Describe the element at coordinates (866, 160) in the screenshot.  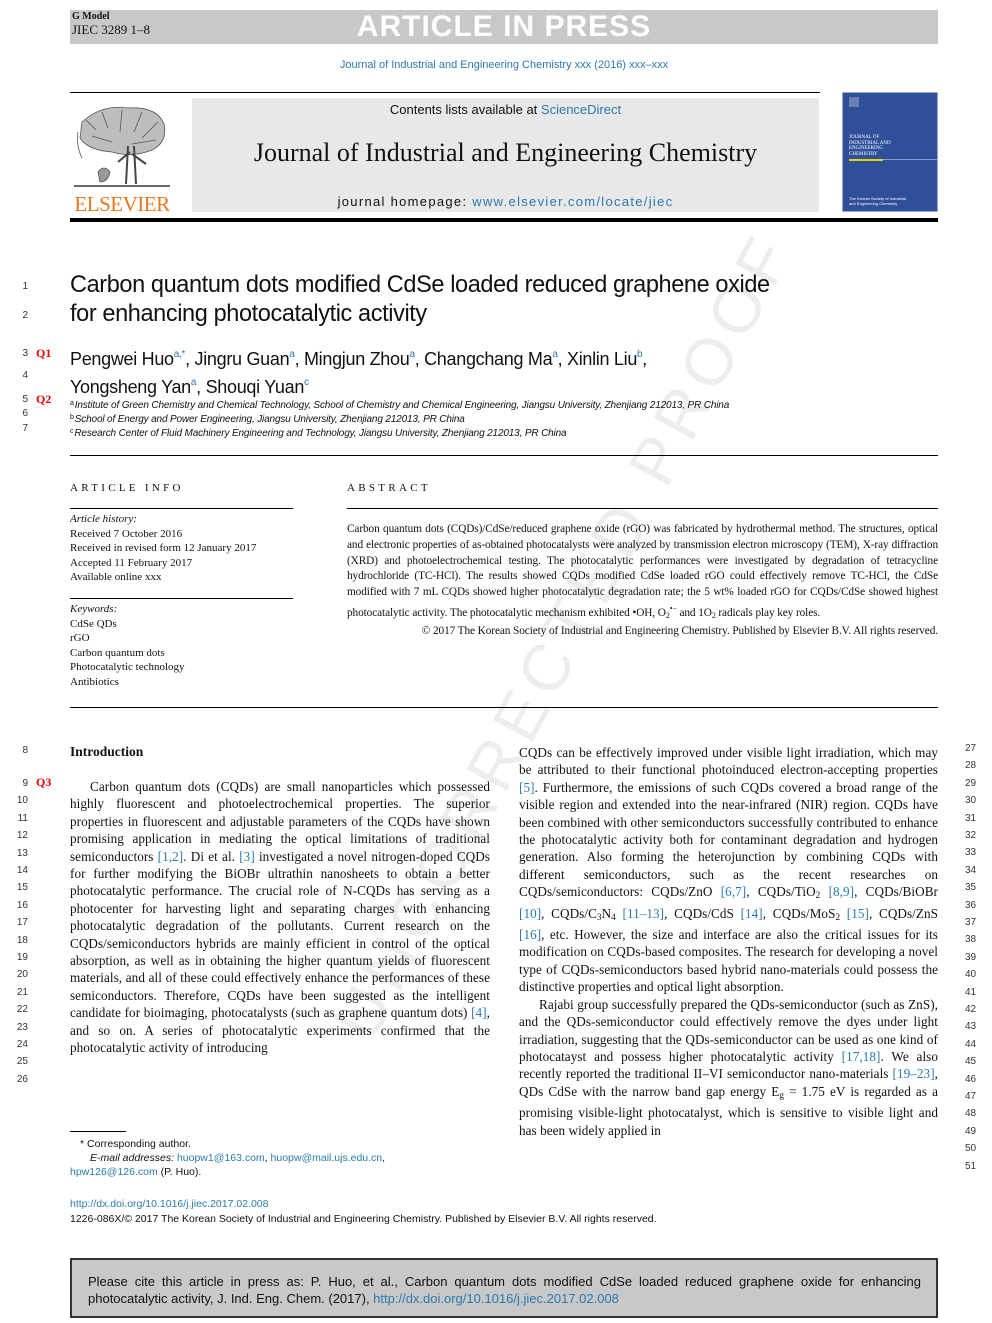
I see `cover-yellow-bar` at that location.